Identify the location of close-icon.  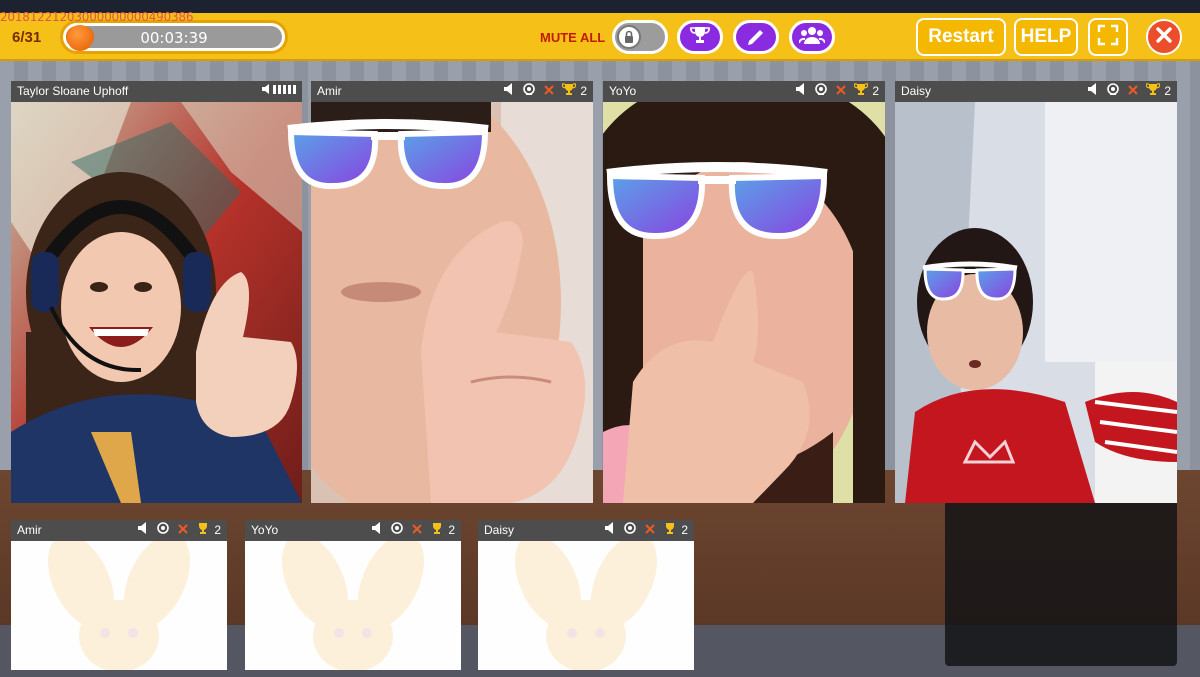
(1164, 37).